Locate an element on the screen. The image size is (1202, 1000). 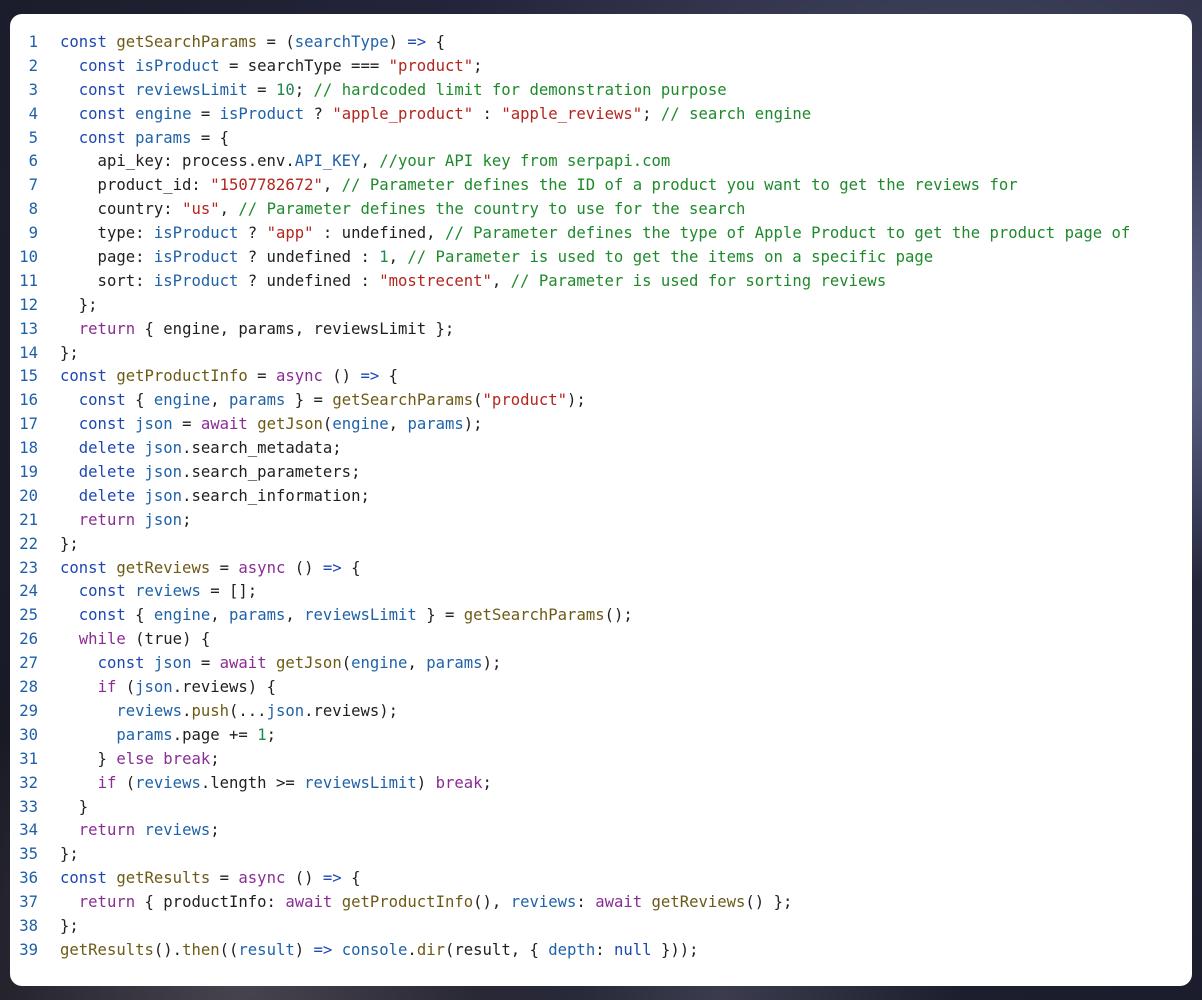
code-token: 1 is located at coordinates (262, 734).